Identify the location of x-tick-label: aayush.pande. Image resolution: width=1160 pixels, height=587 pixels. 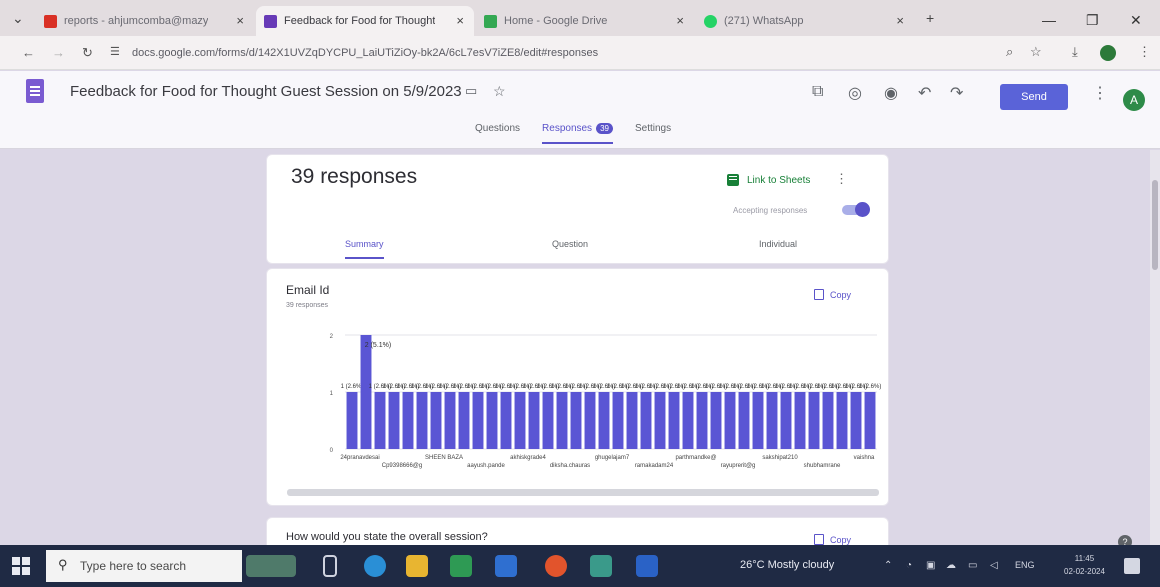
(486, 466).